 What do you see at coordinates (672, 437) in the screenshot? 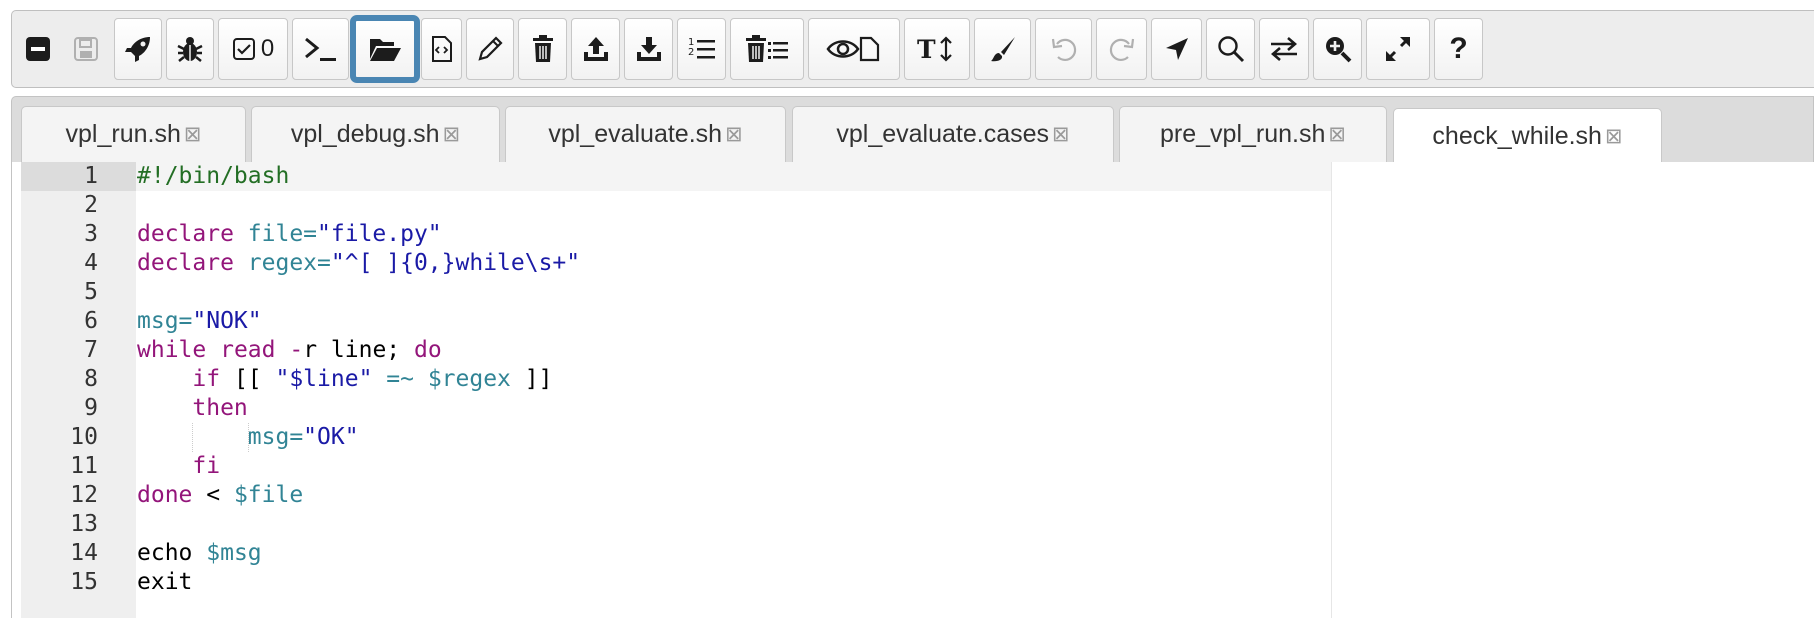
I see `code-line: 10 msg="OK"` at bounding box center [672, 437].